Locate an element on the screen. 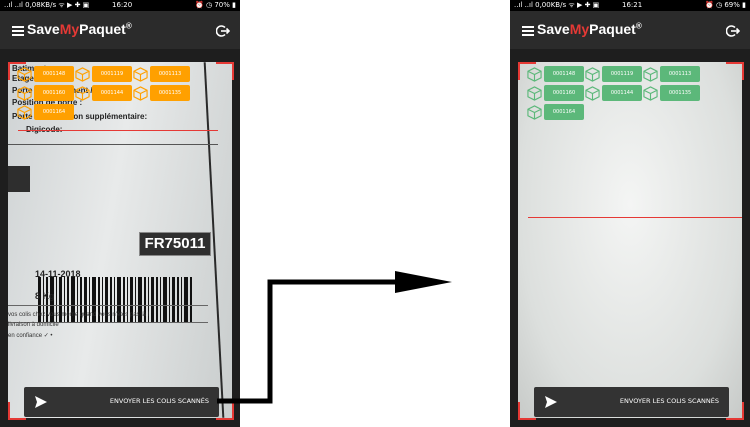  transition-arrow-icon is located at coordinates (334, 337).